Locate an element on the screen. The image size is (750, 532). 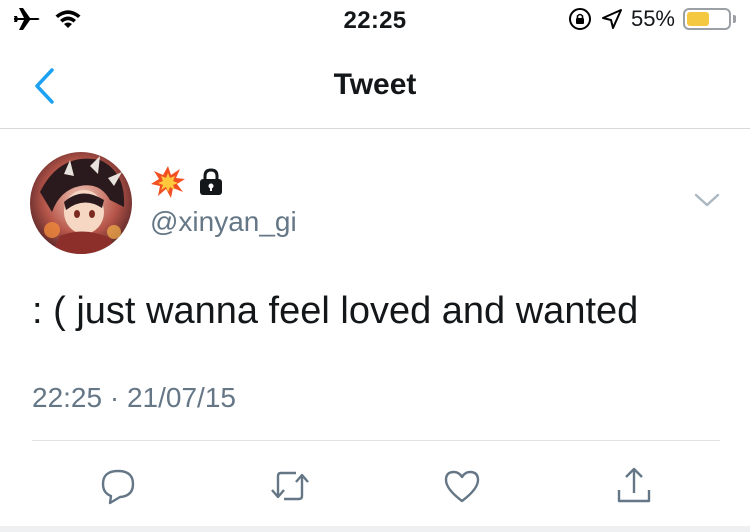
battery-icon is located at coordinates (709, 19).